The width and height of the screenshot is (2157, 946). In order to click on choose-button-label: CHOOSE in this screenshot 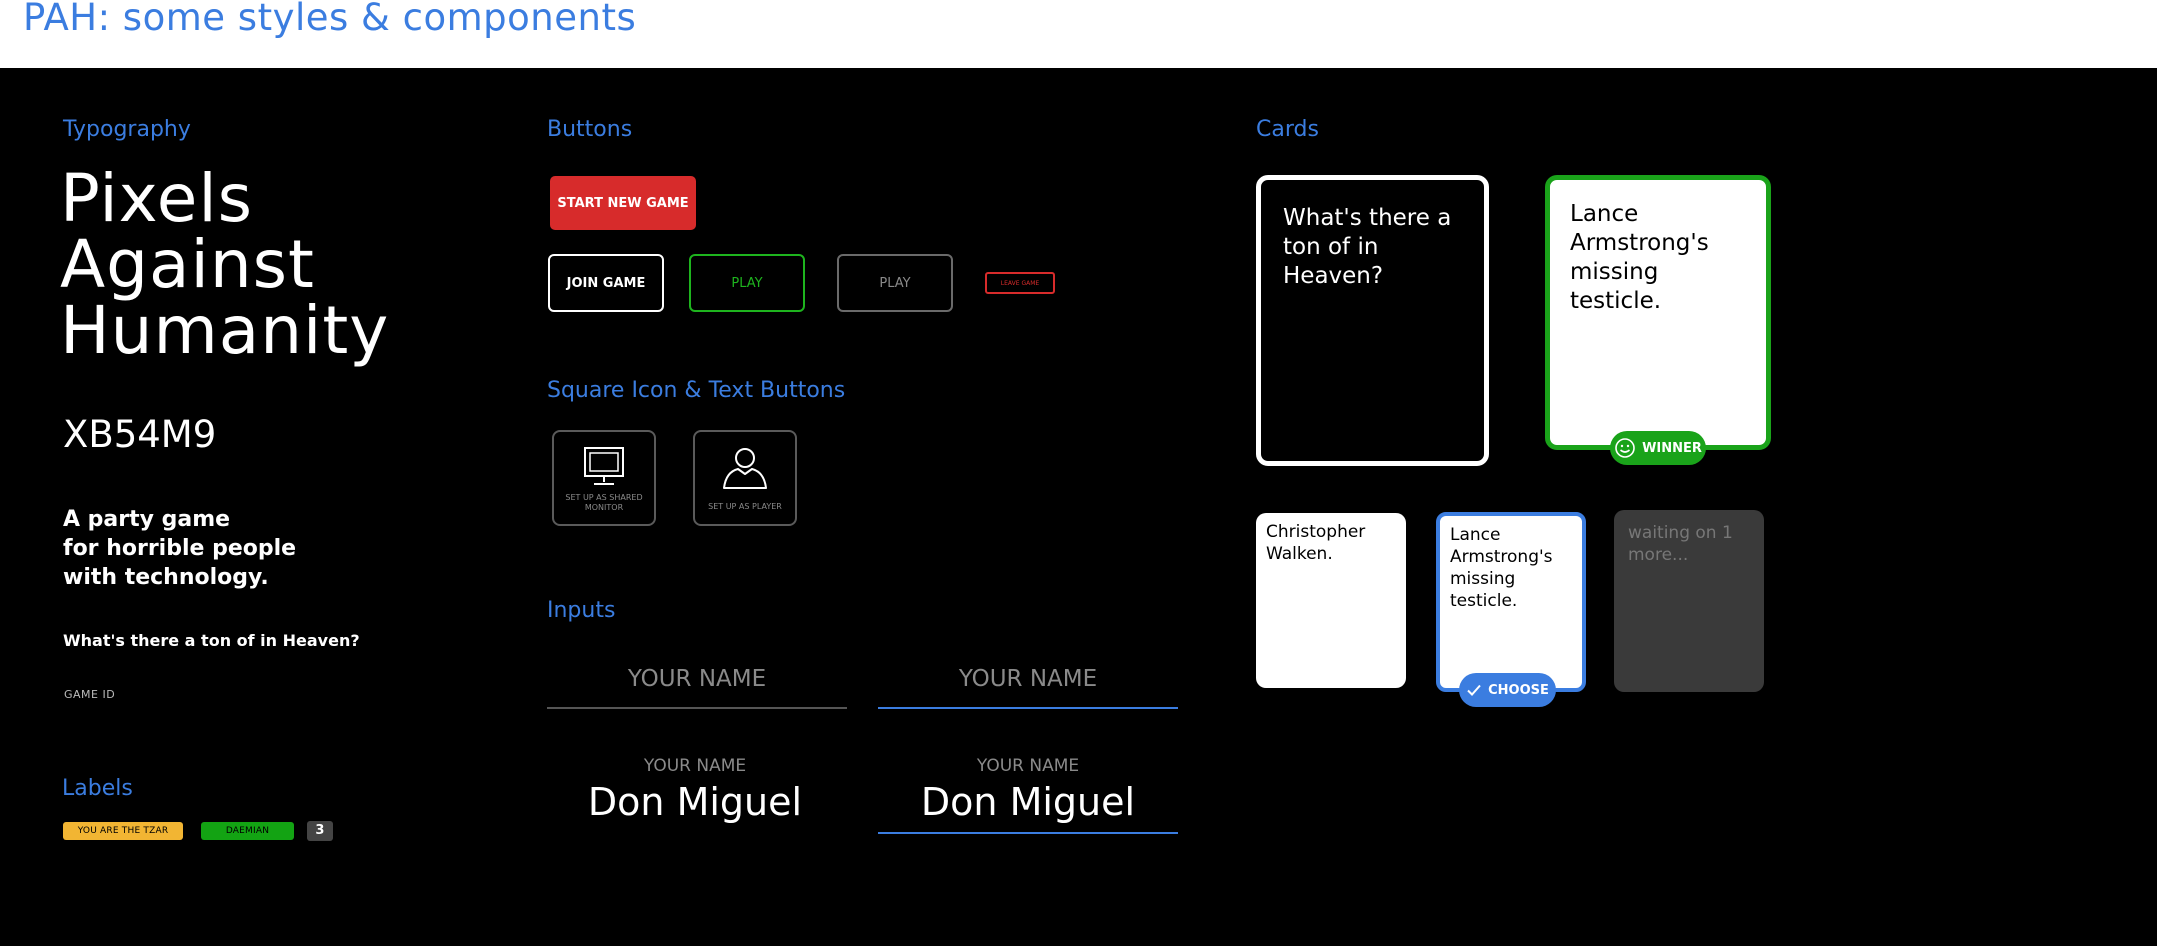, I will do `click(1518, 690)`.